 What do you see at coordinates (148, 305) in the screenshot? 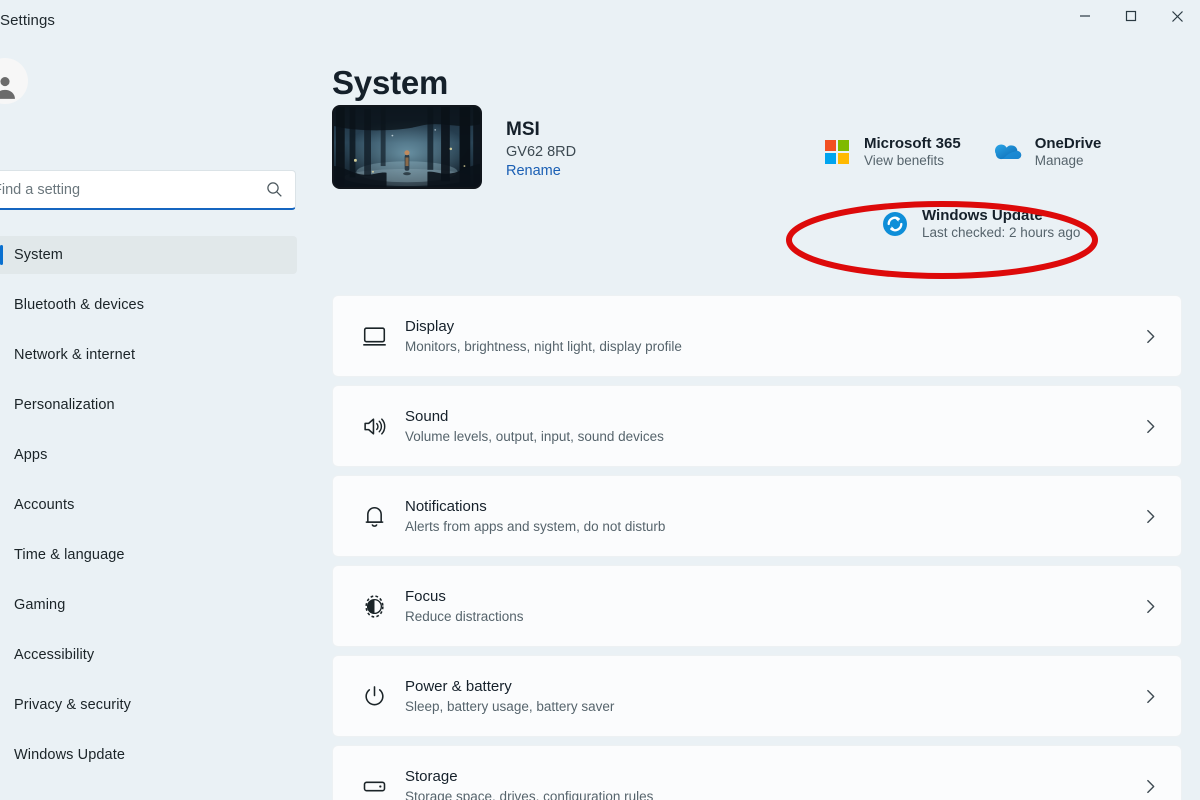
I see `sidebar-item-bluetooth-devices: Bluetooth & devices` at bounding box center [148, 305].